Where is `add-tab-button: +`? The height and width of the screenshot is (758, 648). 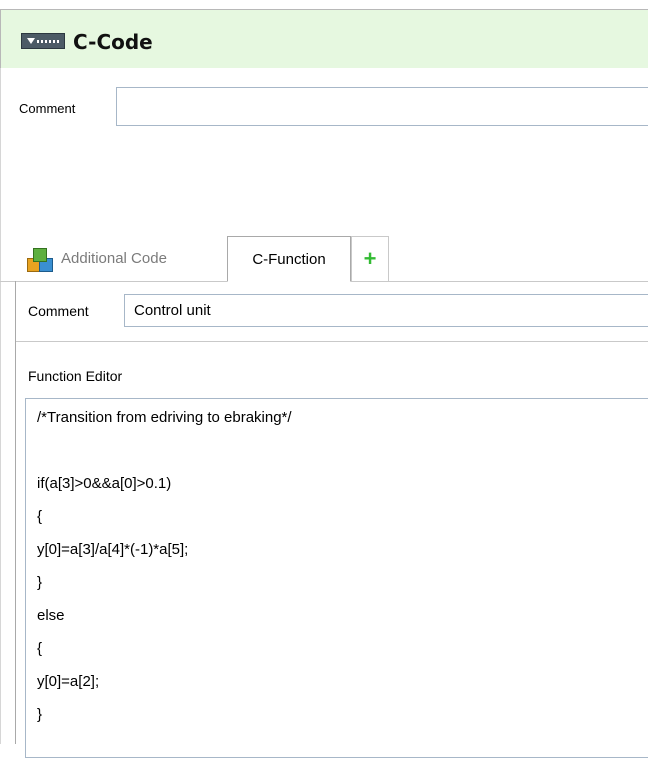 add-tab-button: + is located at coordinates (370, 258).